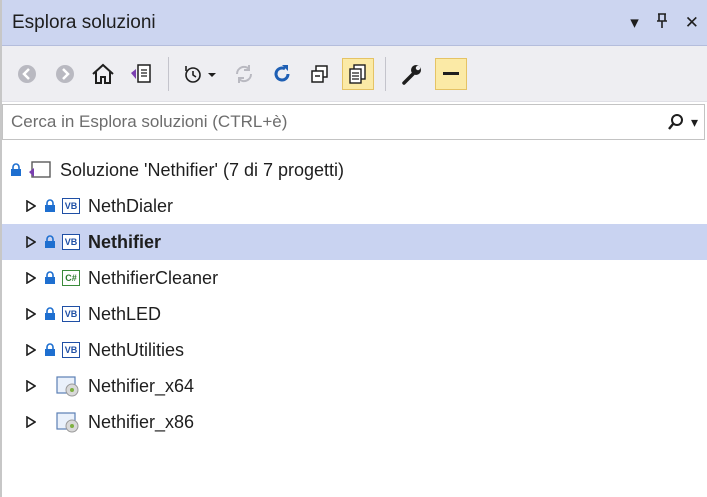 The image size is (707, 497). I want to click on sync-with-active-document-button, so click(244, 74).